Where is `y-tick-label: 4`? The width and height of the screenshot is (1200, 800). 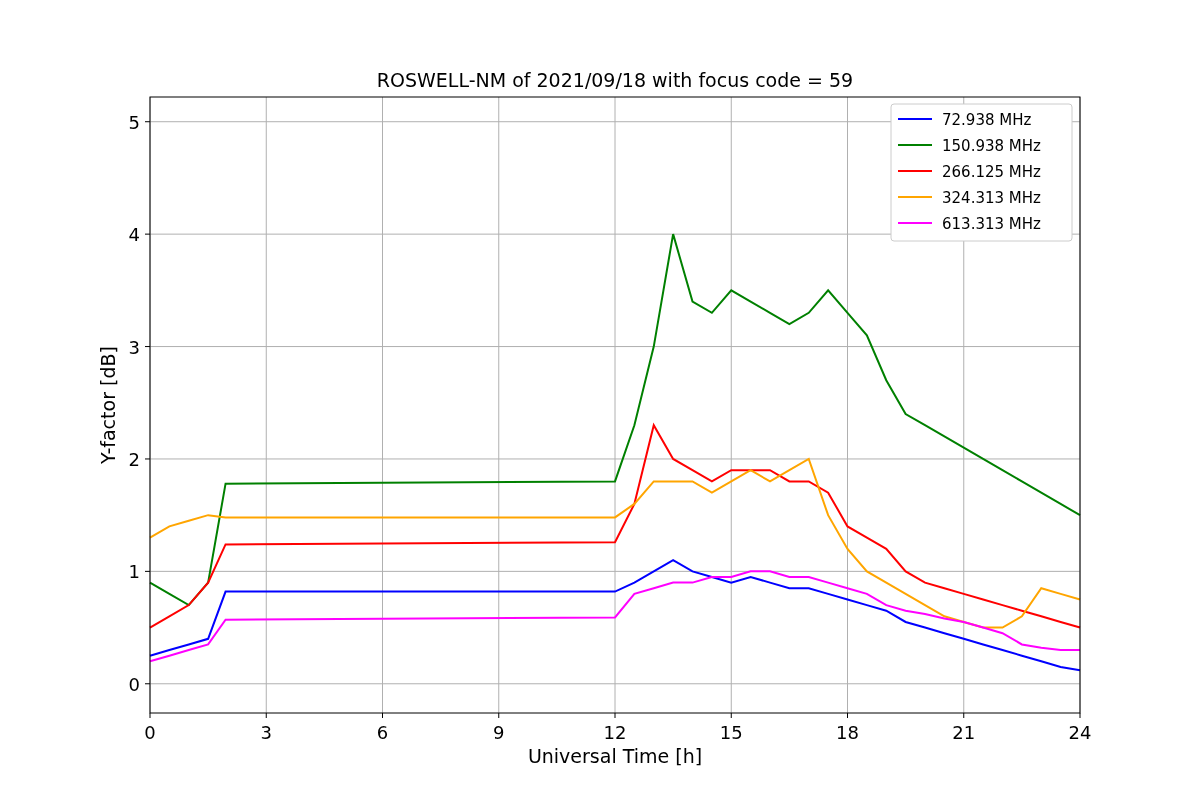 y-tick-label: 4 is located at coordinates (134, 235).